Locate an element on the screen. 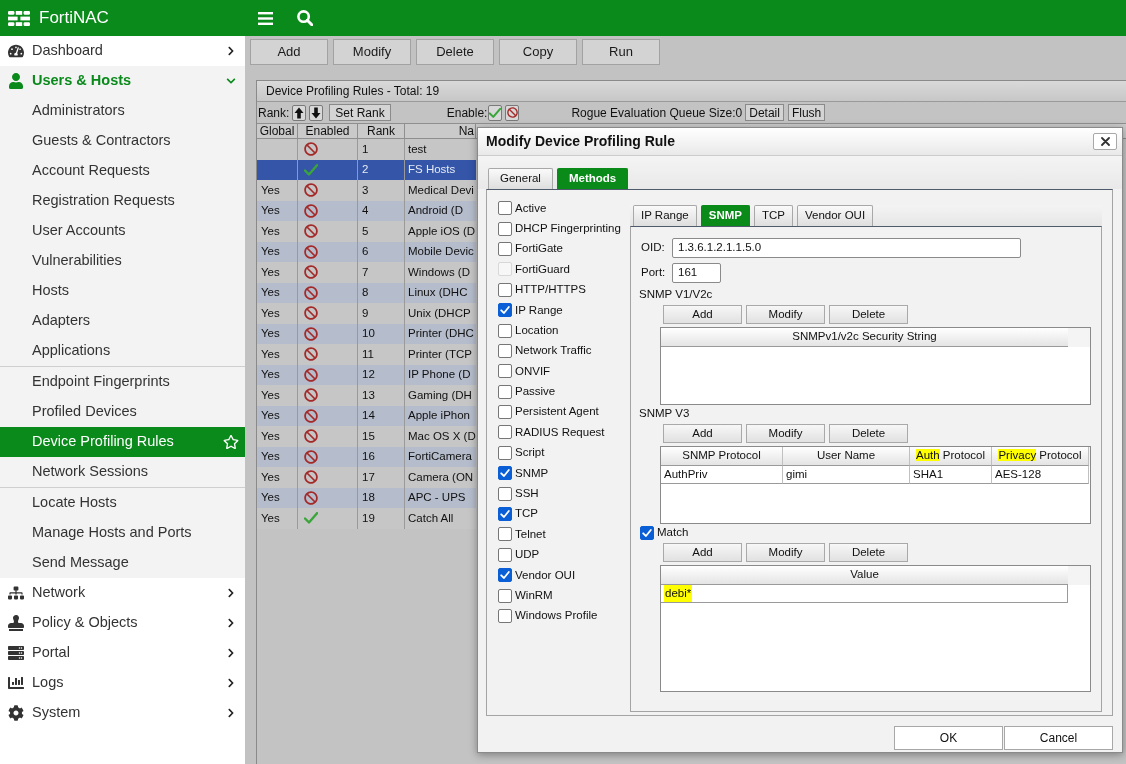  sidebar-subitem: Applications is located at coordinates (122, 351).